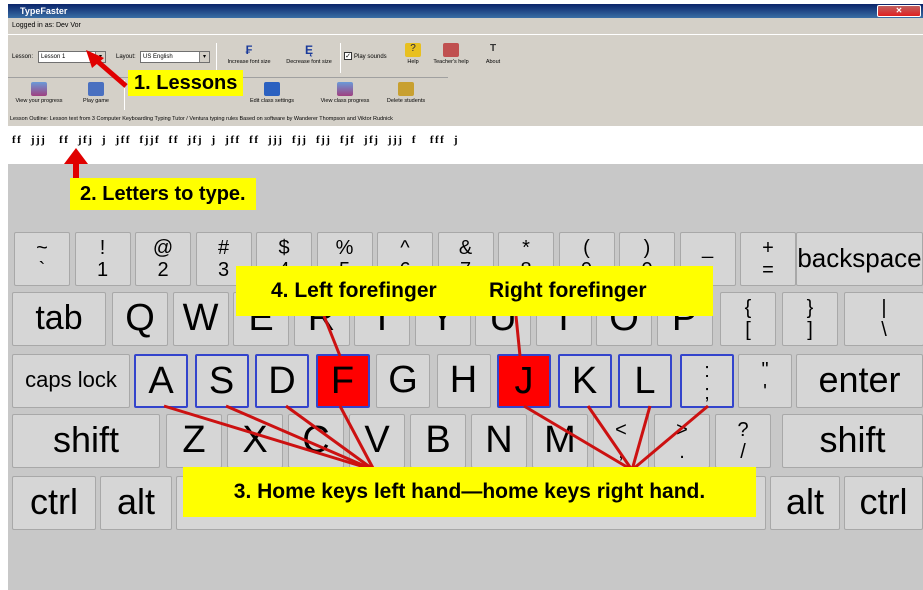 The image size is (923, 590). I want to click on increase-font-button: ₣ Increase font size, so click(249, 54).